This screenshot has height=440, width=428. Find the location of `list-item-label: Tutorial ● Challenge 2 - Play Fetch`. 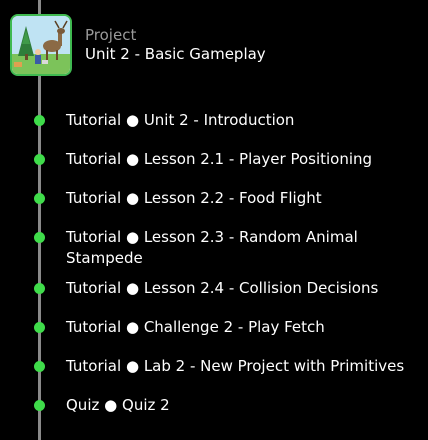

list-item-label: Tutorial ● Challenge 2 - Play Fetch is located at coordinates (242, 327).